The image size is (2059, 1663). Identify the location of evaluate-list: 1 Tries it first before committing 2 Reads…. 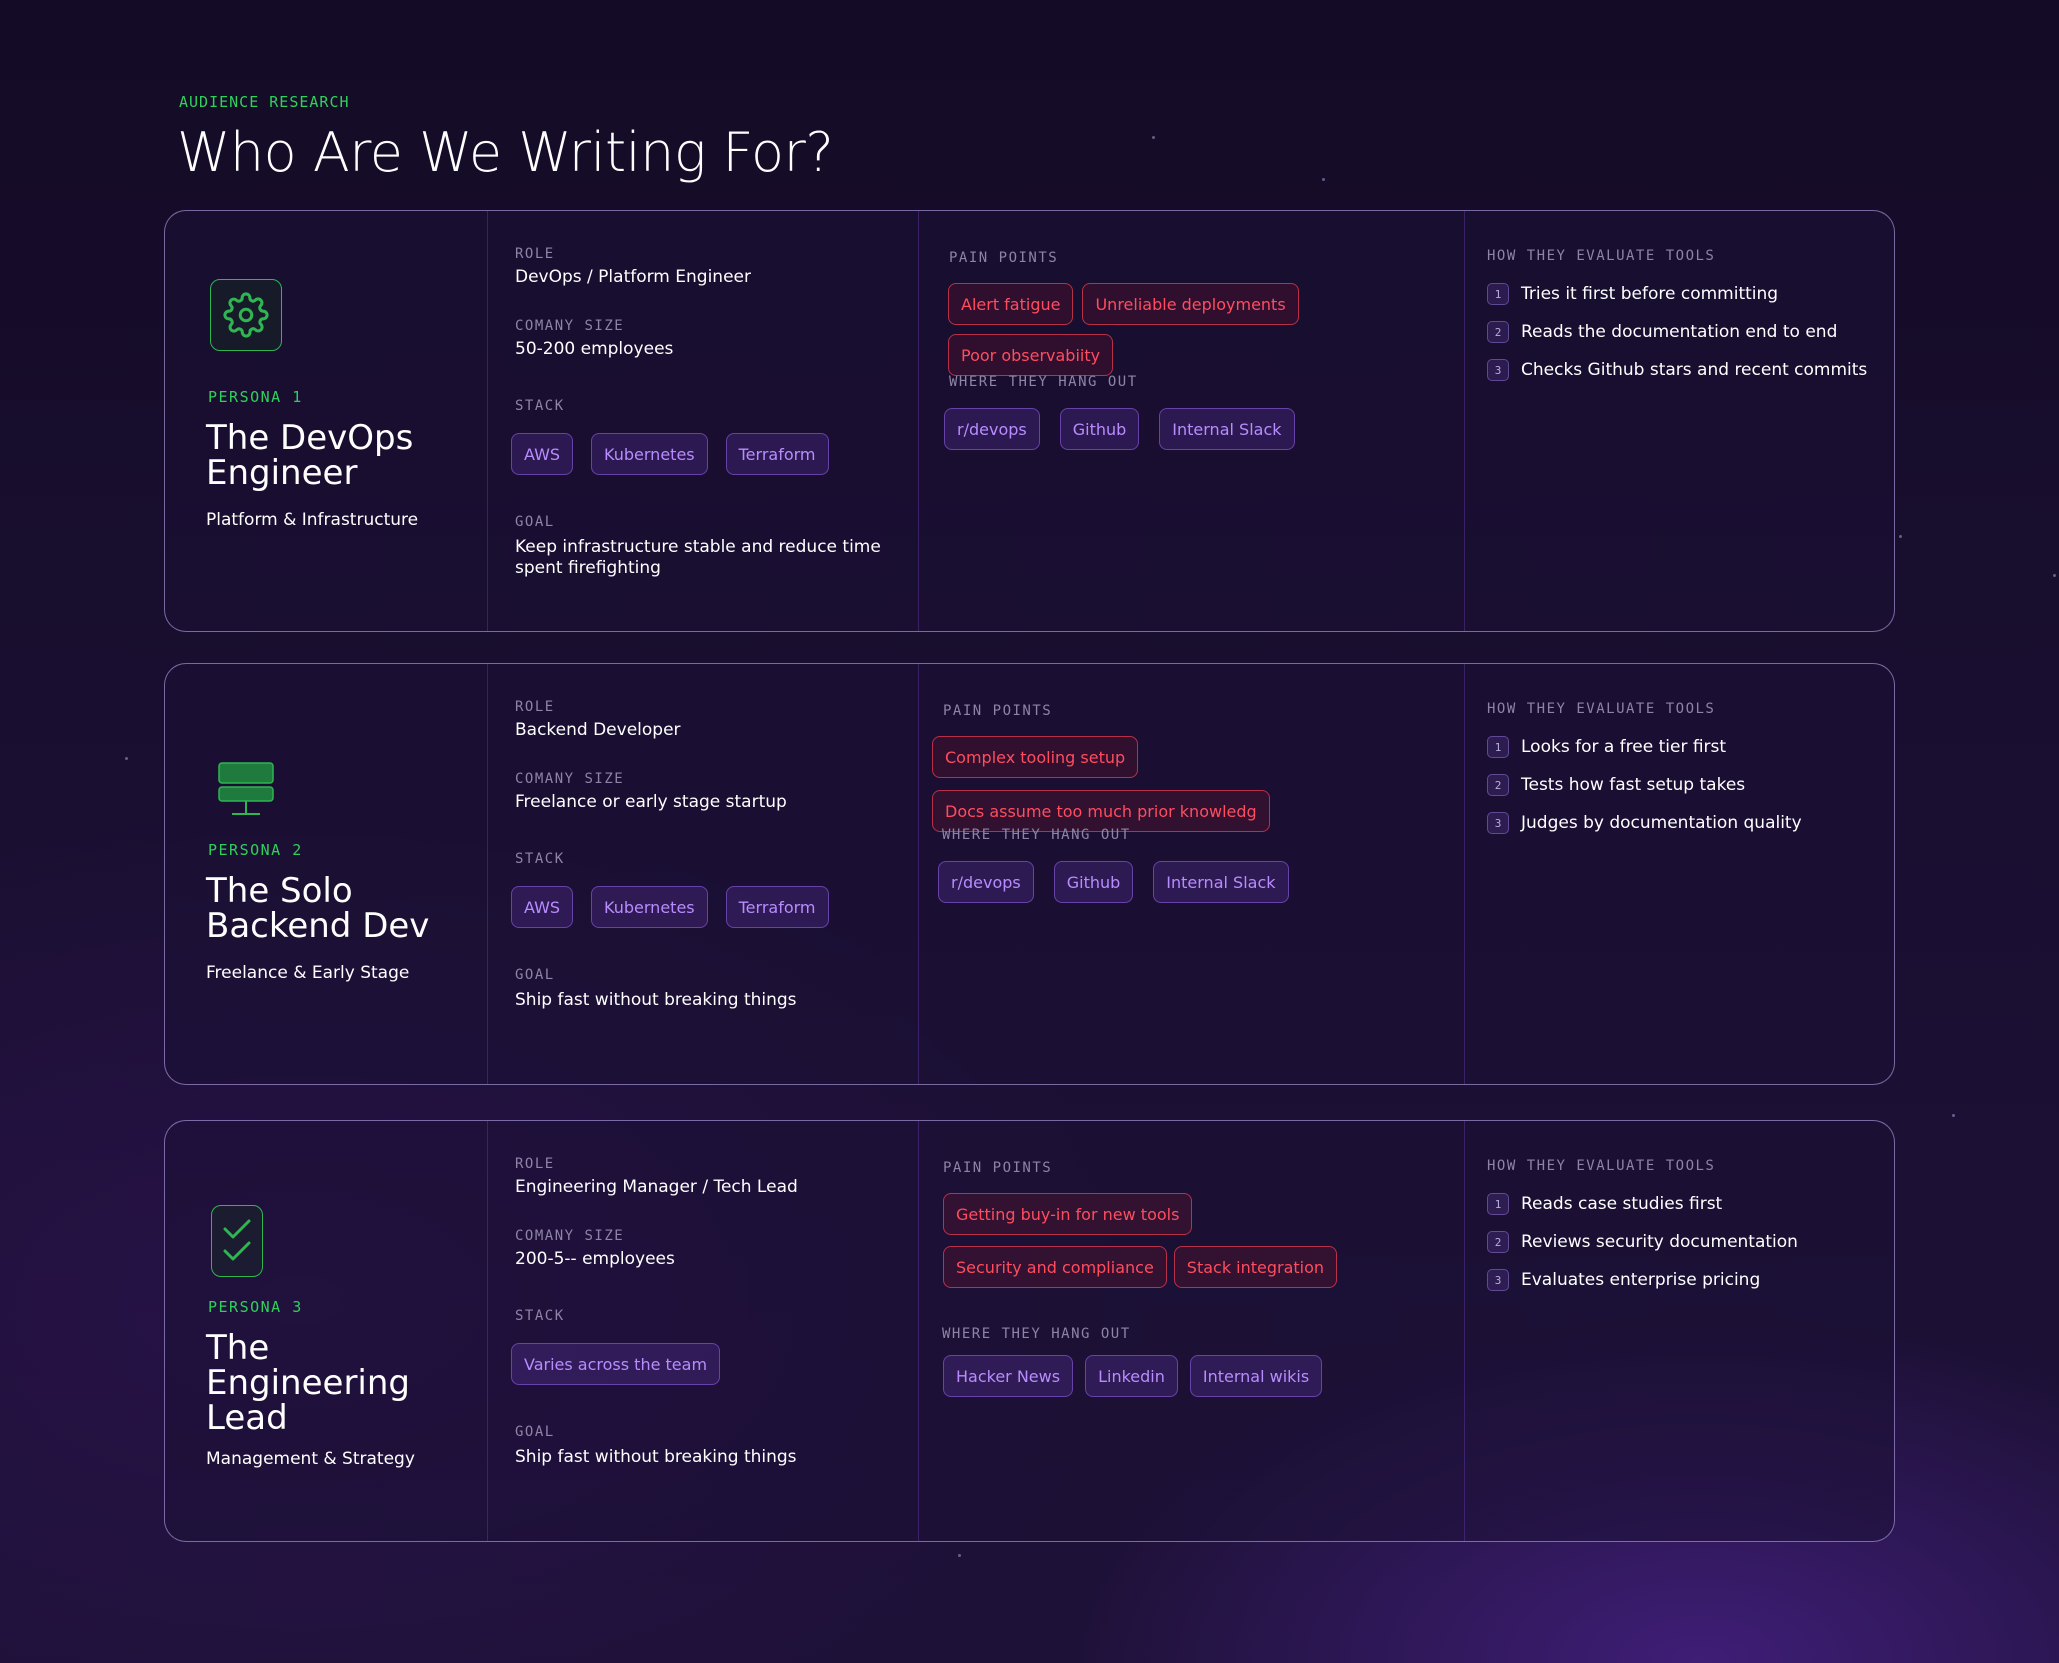
(1677, 332).